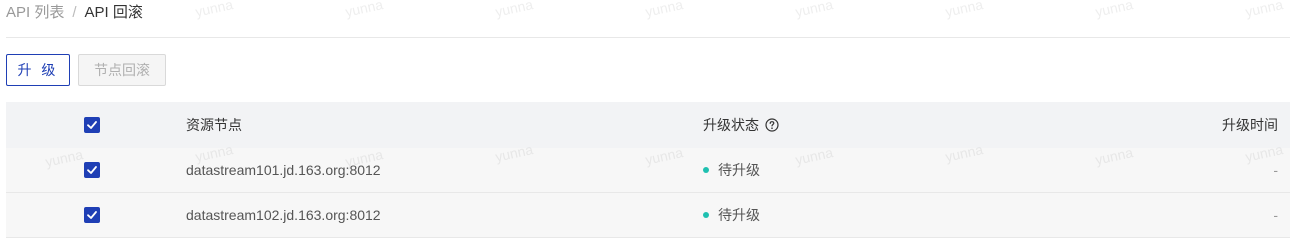 The height and width of the screenshot is (247, 1290). I want to click on header-checkbox-cell, so click(92, 125).